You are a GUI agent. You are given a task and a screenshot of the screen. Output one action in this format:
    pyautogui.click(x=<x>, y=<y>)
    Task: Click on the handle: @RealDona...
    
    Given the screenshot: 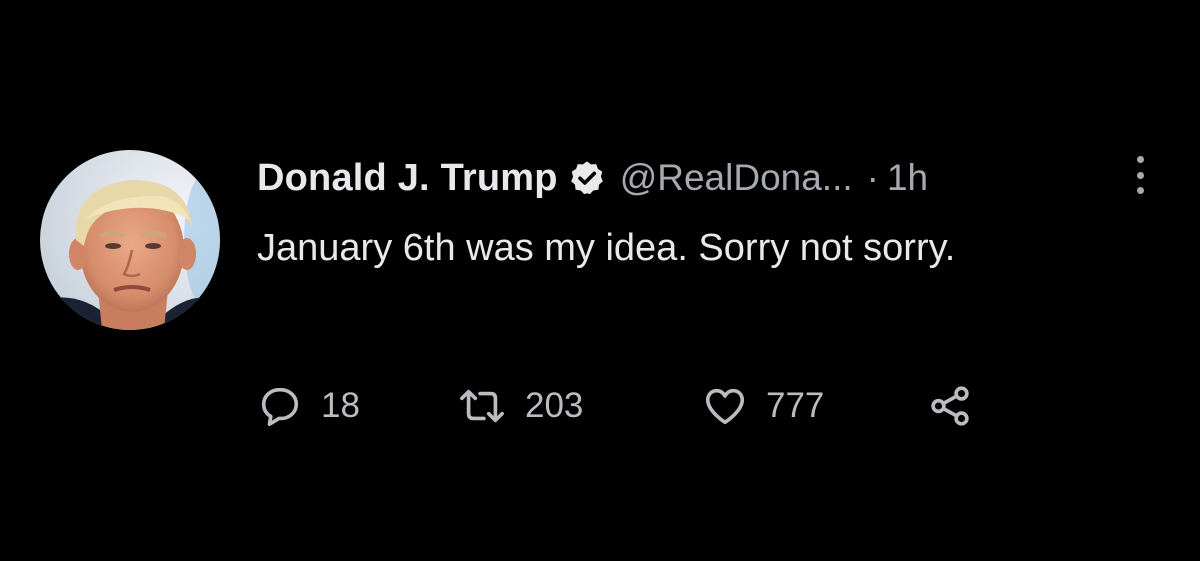 What is the action you would take?
    pyautogui.click(x=736, y=178)
    